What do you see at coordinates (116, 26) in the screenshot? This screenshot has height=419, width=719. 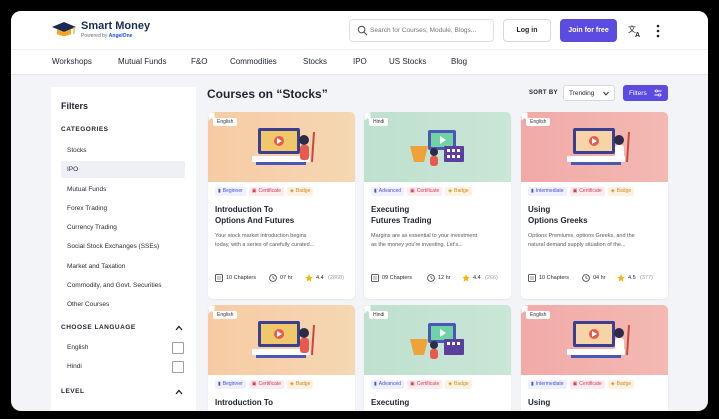 I see `brand-name: Smart Money` at bounding box center [116, 26].